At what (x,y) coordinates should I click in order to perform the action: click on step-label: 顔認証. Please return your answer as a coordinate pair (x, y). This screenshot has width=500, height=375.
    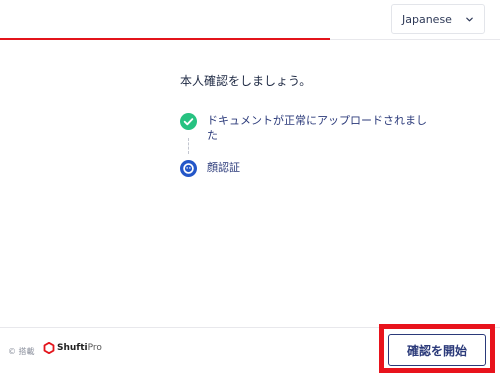
    Looking at the image, I should click on (223, 167).